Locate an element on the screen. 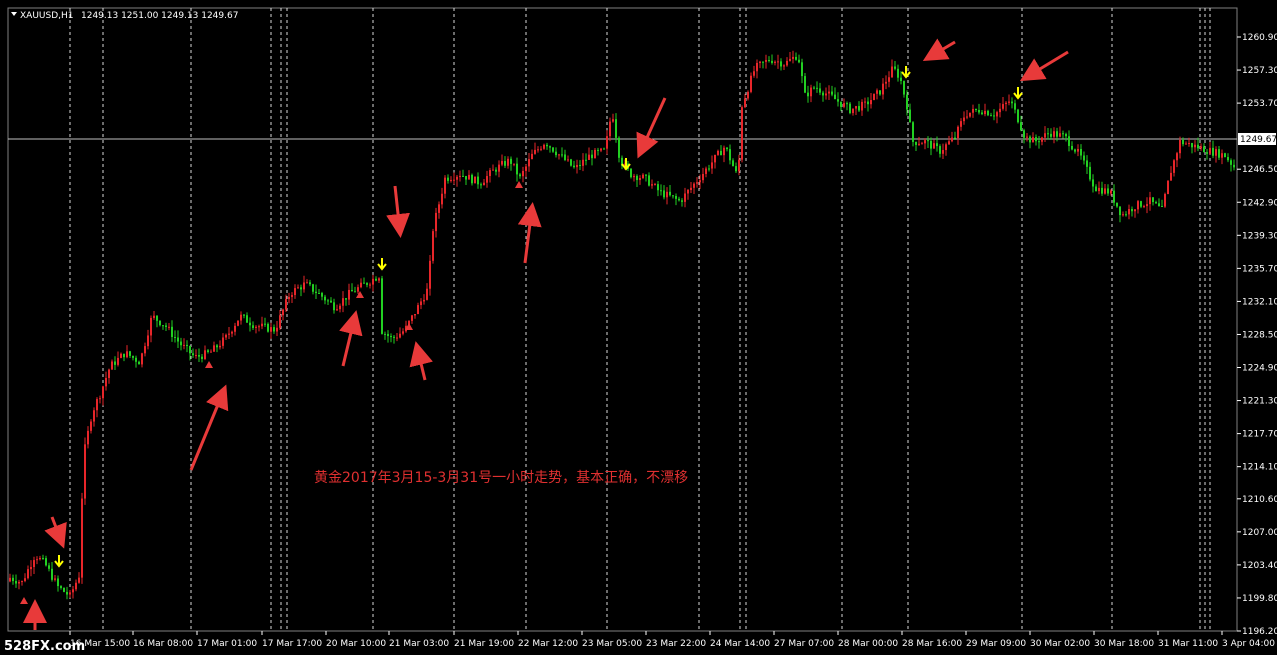 This screenshot has height=655, width=1277. y-tick-label: 1228.50 is located at coordinates (1259, 335).